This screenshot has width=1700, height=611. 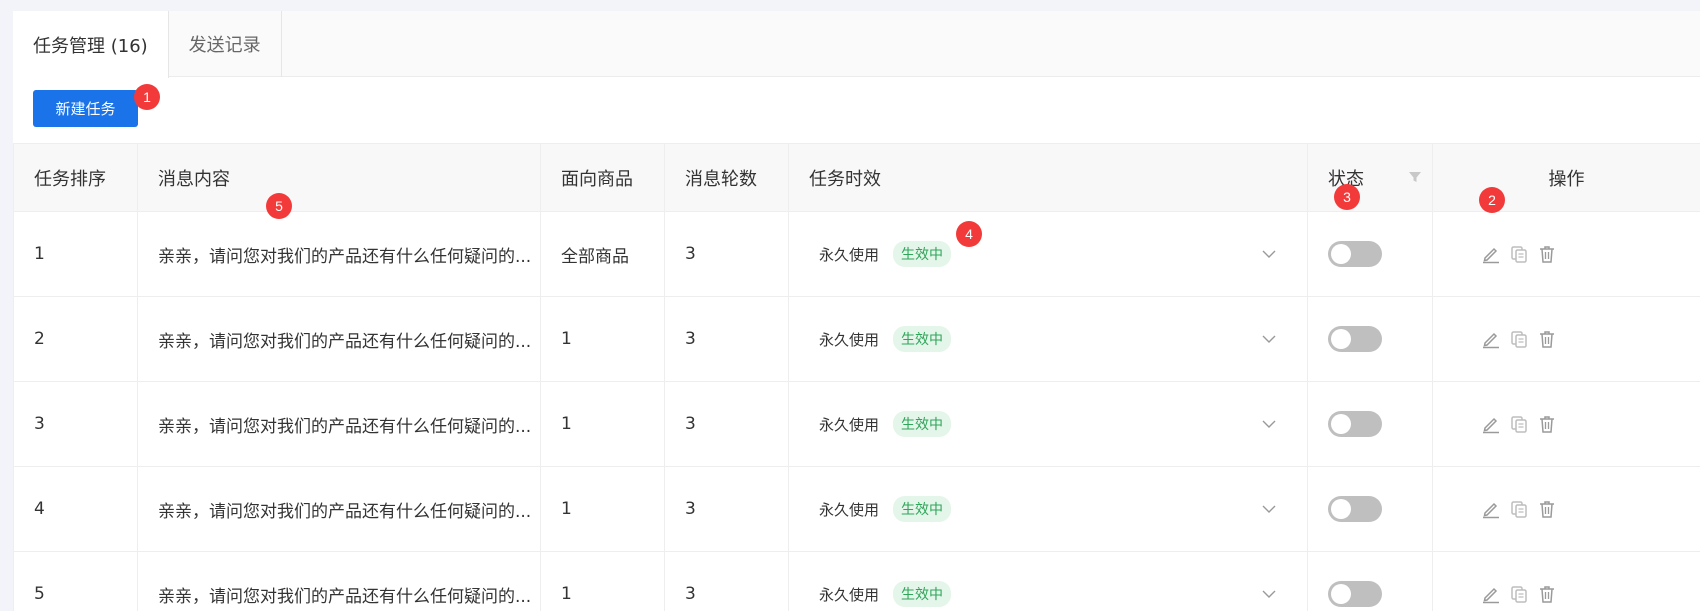 What do you see at coordinates (969, 234) in the screenshot?
I see `marker-4: 4` at bounding box center [969, 234].